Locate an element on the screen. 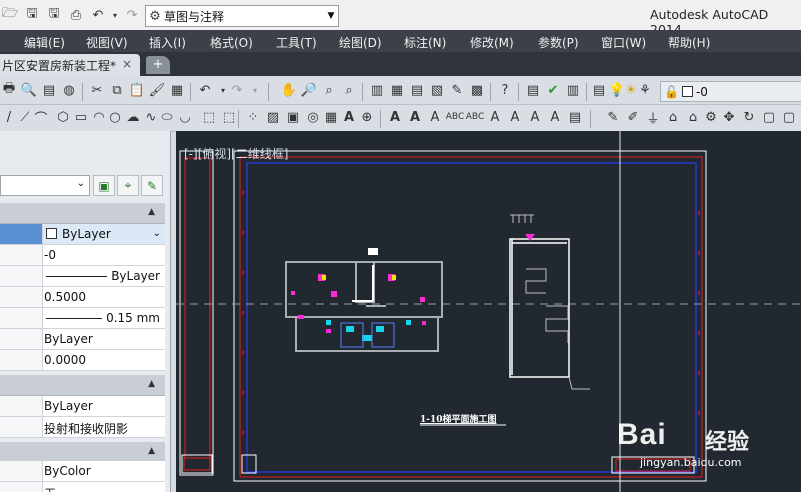 The height and width of the screenshot is (492, 801). layer-select: 🔓 -0 is located at coordinates (730, 91).